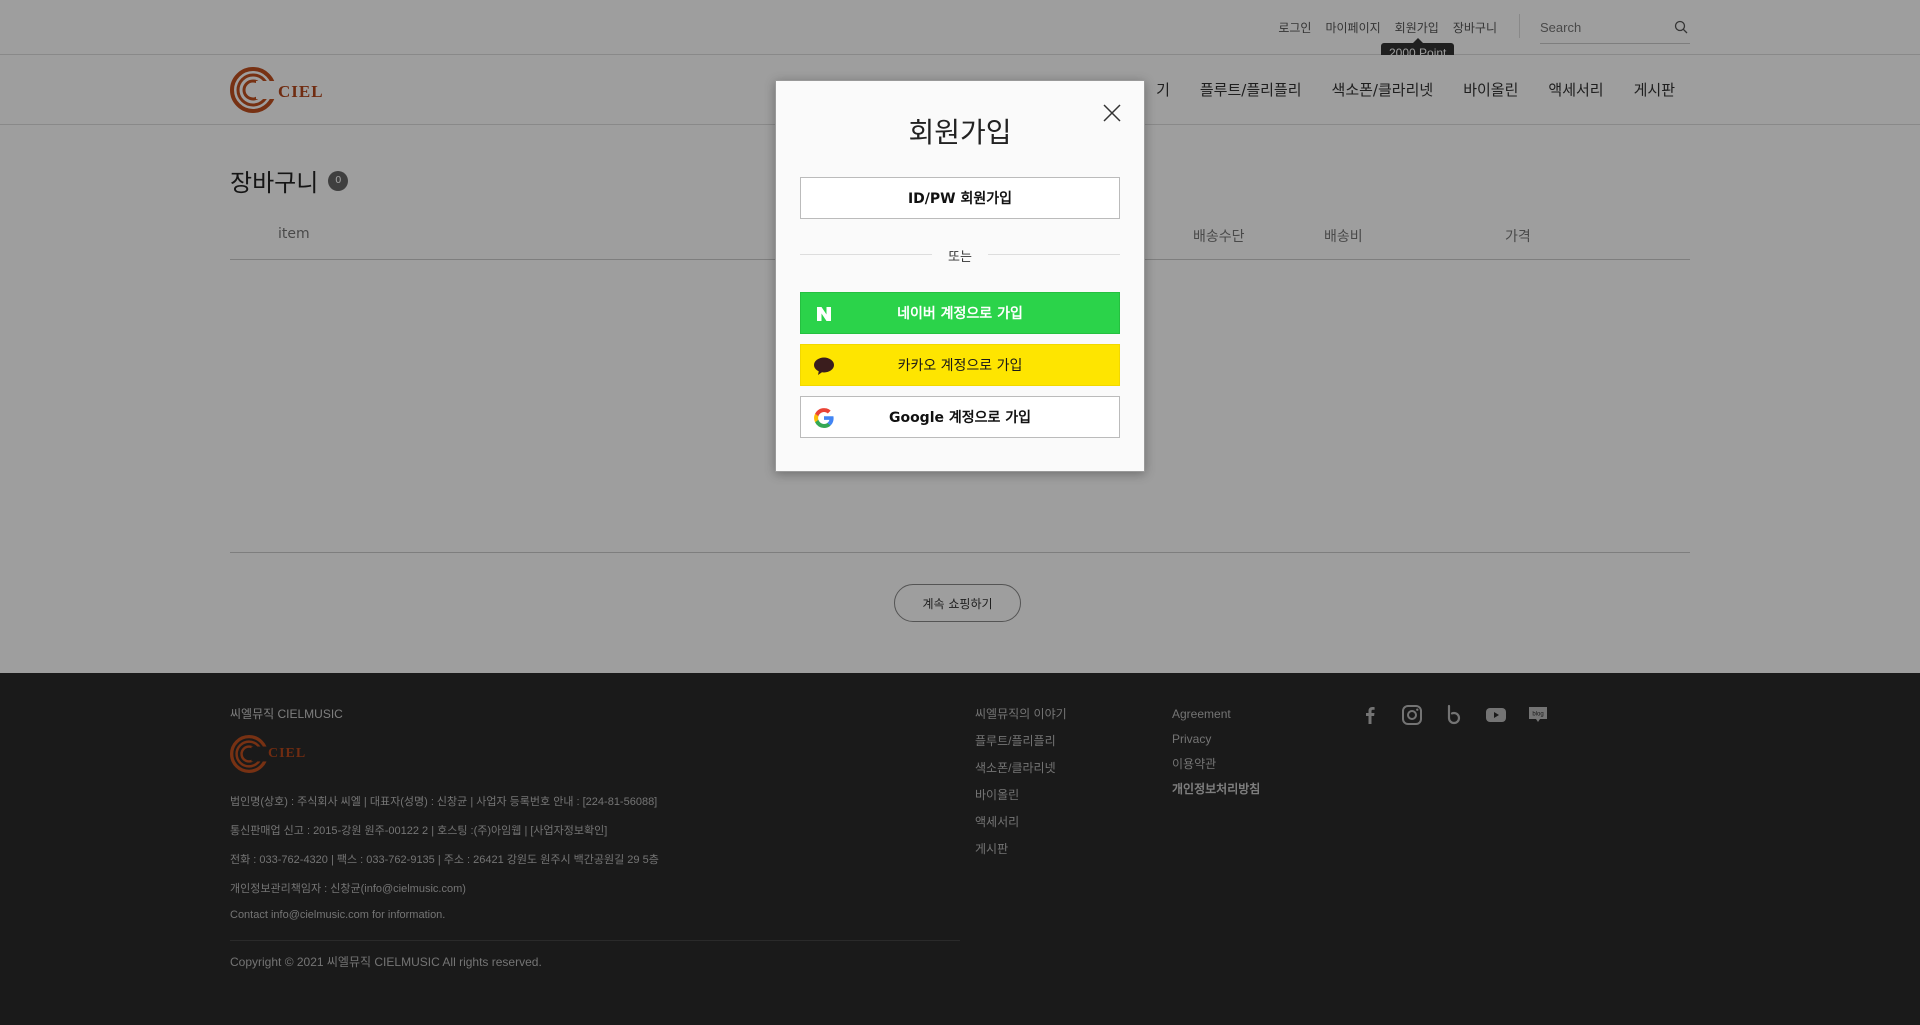 The width and height of the screenshot is (1920, 1025). I want to click on kakao-signup-label: 카카오 계정으로 가입, so click(960, 366).